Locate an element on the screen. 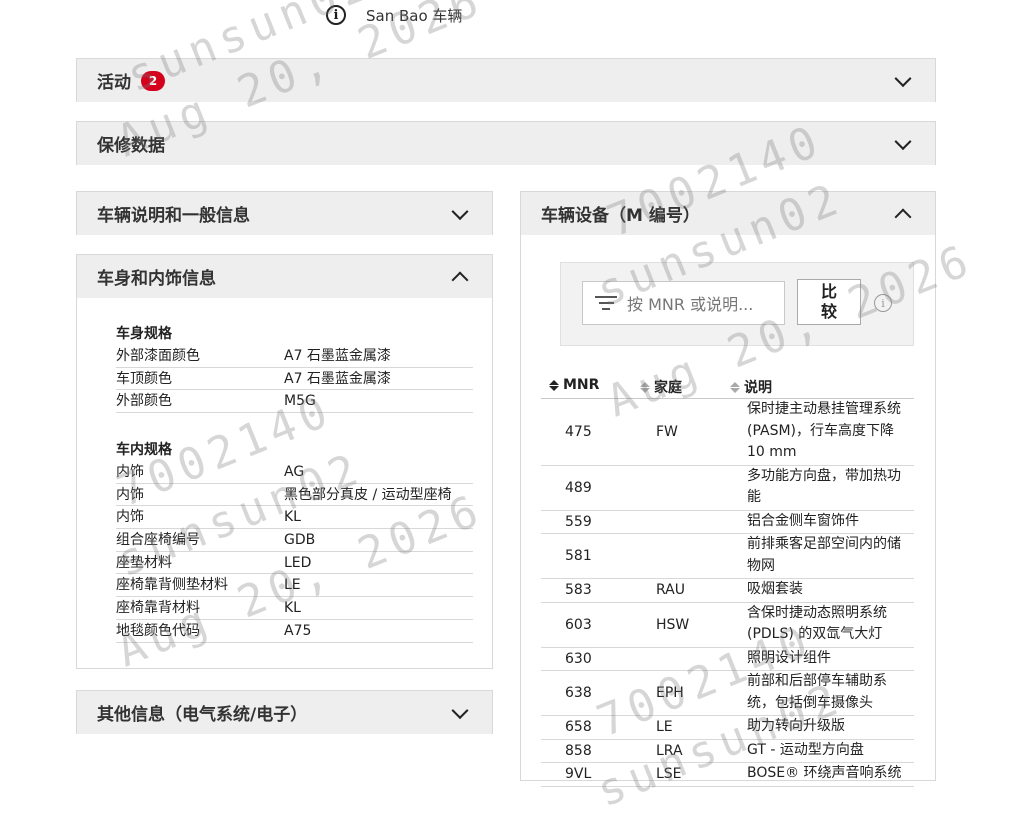  spec-key: 座垫材料 is located at coordinates (144, 562).